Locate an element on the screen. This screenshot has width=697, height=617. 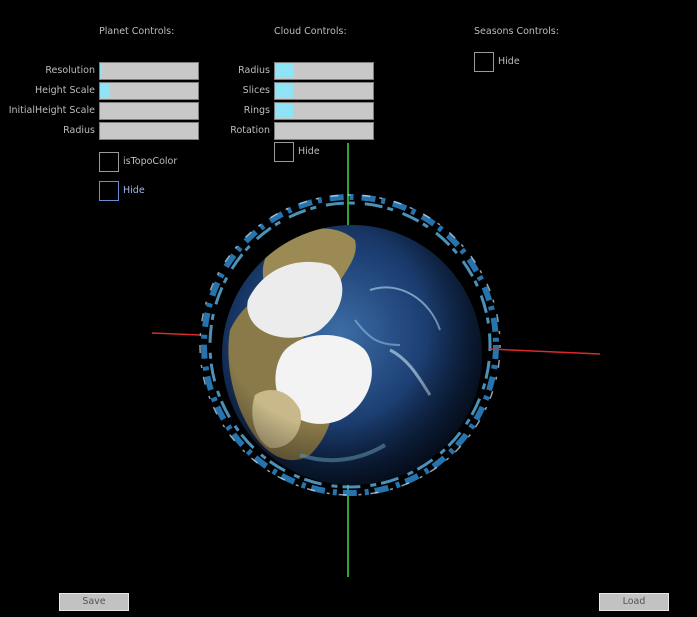
save-button: Save is located at coordinates (94, 602).